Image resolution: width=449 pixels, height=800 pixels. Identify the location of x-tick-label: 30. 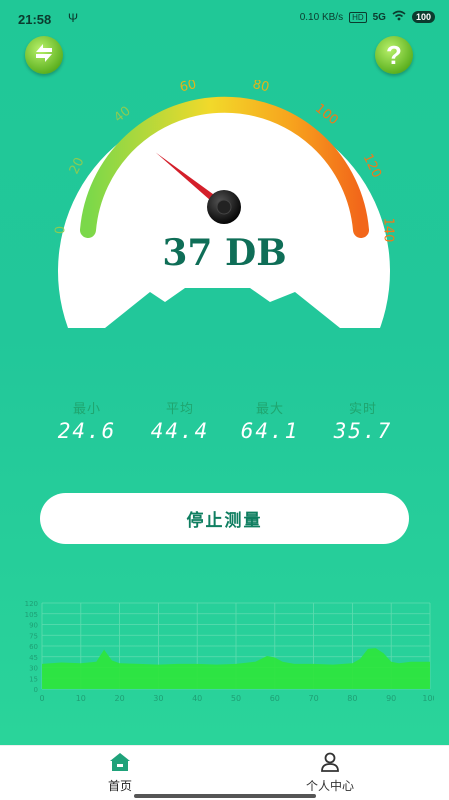
(158, 698).